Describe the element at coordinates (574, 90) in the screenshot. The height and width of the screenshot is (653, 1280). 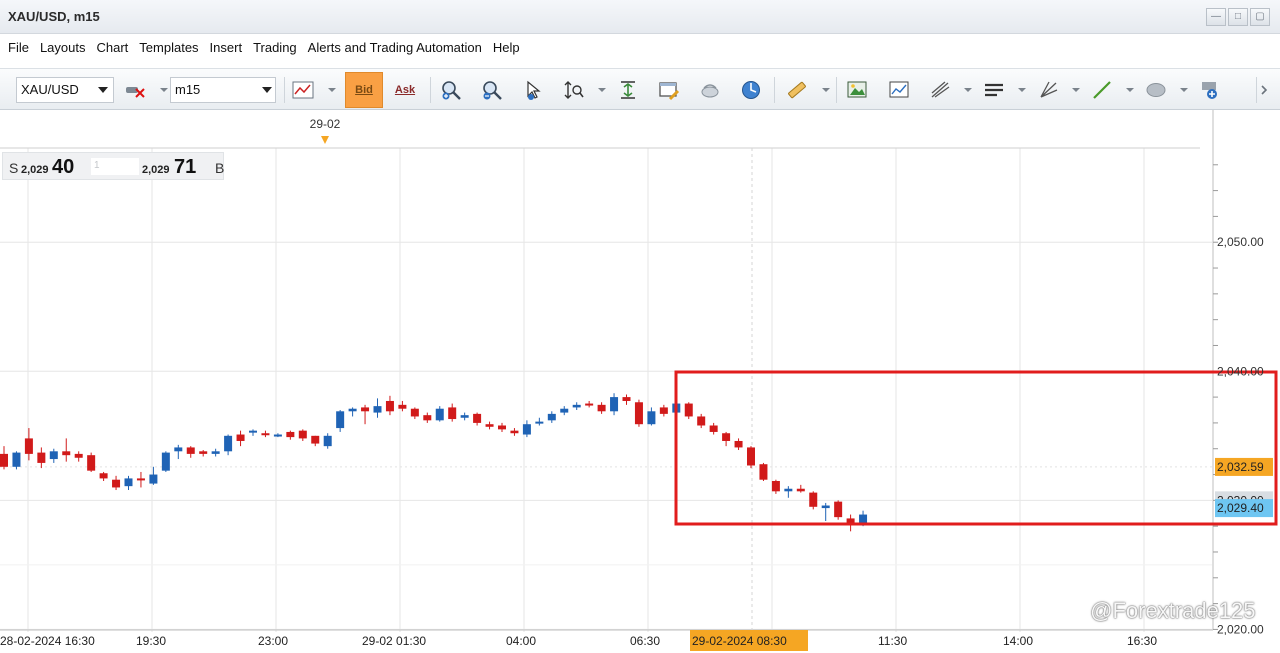
I see `vertical-scale-icon` at that location.